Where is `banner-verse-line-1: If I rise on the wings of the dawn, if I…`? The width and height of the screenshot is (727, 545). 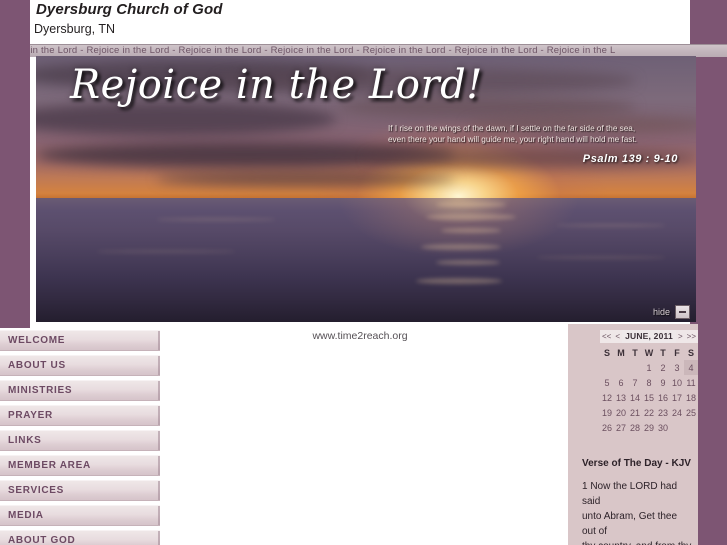 banner-verse-line-1: If I rise on the wings of the dawn, if I… is located at coordinates (512, 128).